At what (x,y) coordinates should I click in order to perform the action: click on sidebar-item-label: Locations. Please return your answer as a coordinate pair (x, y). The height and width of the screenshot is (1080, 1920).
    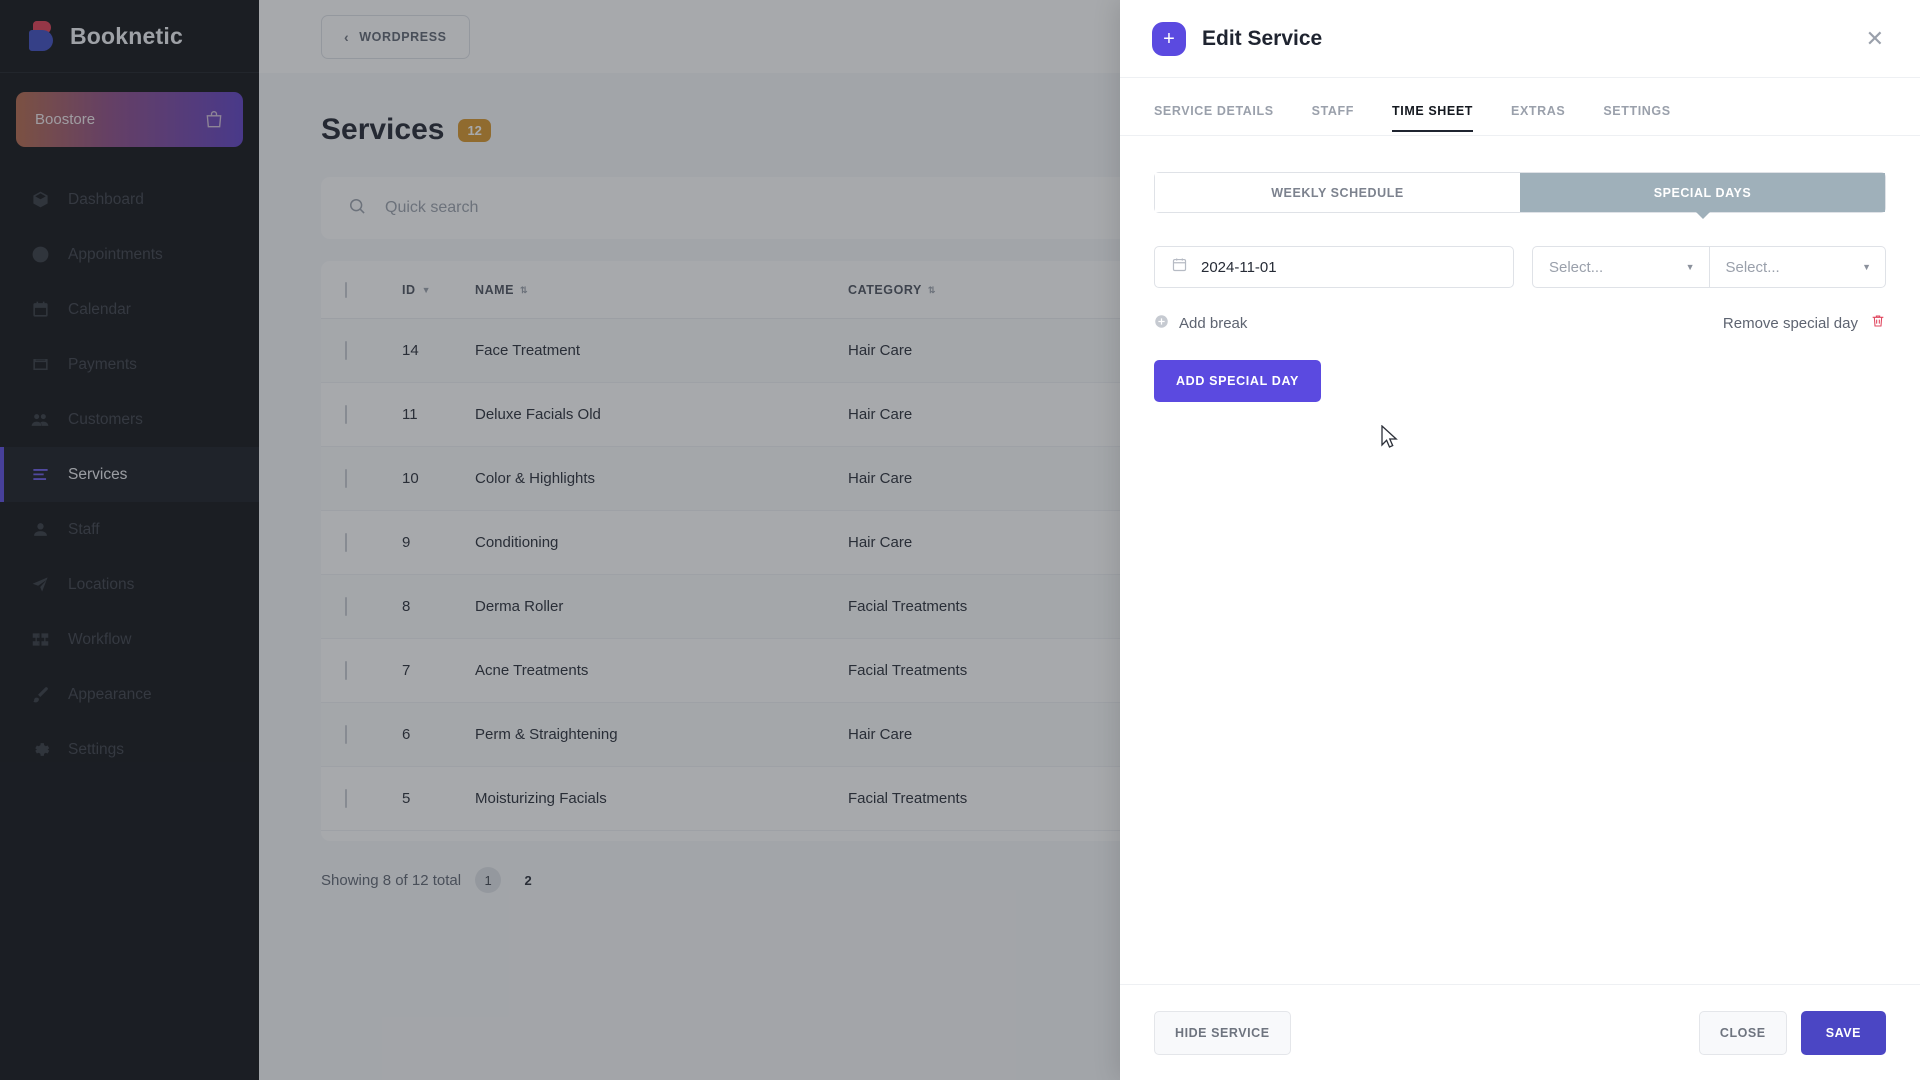
    Looking at the image, I should click on (101, 584).